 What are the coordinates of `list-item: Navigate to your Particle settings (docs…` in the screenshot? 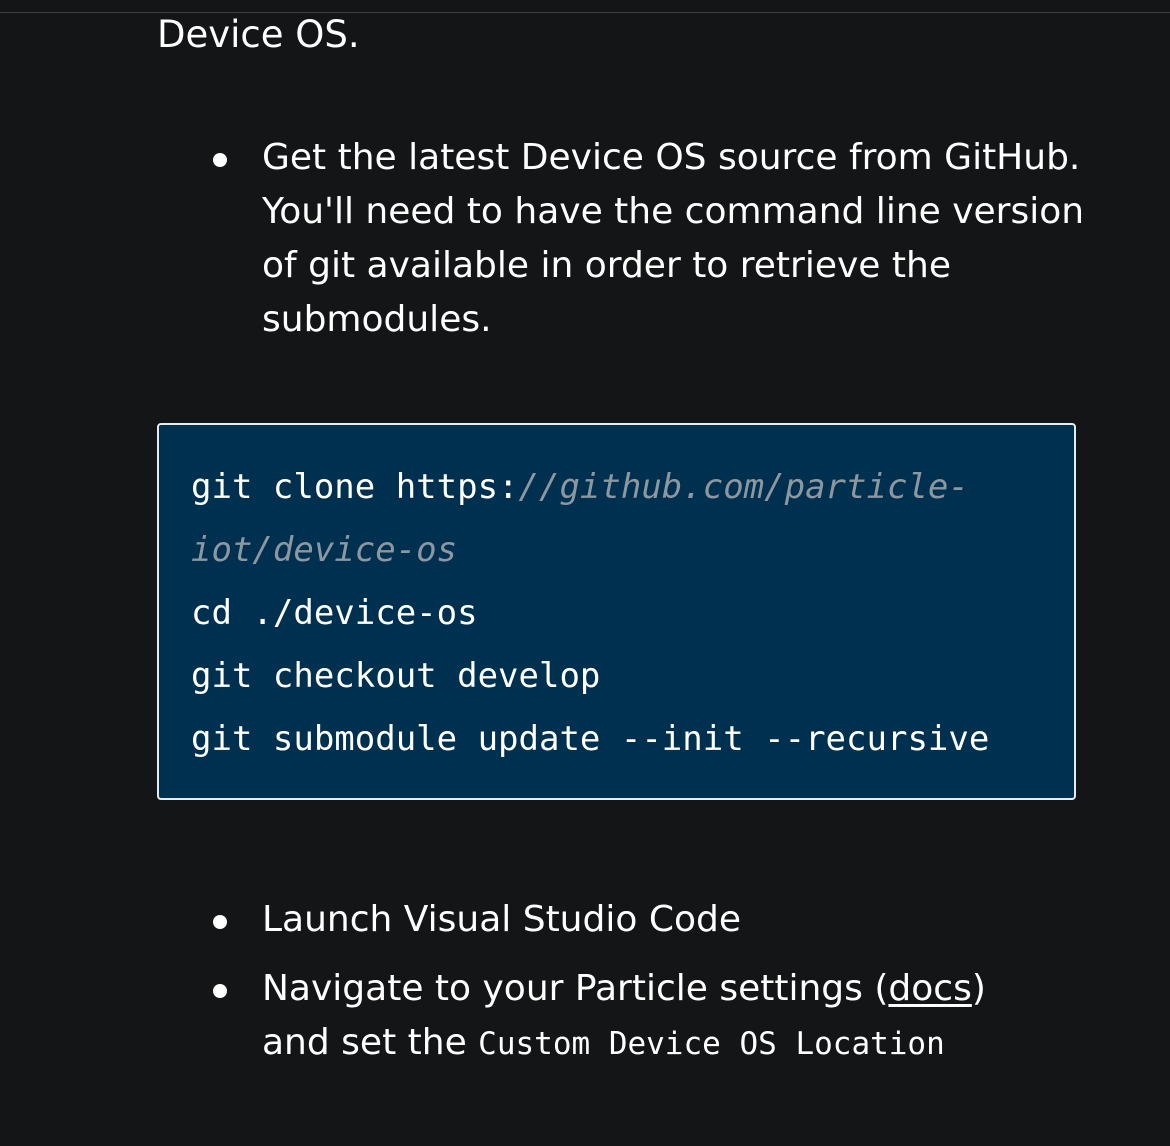 It's located at (546, 1016).